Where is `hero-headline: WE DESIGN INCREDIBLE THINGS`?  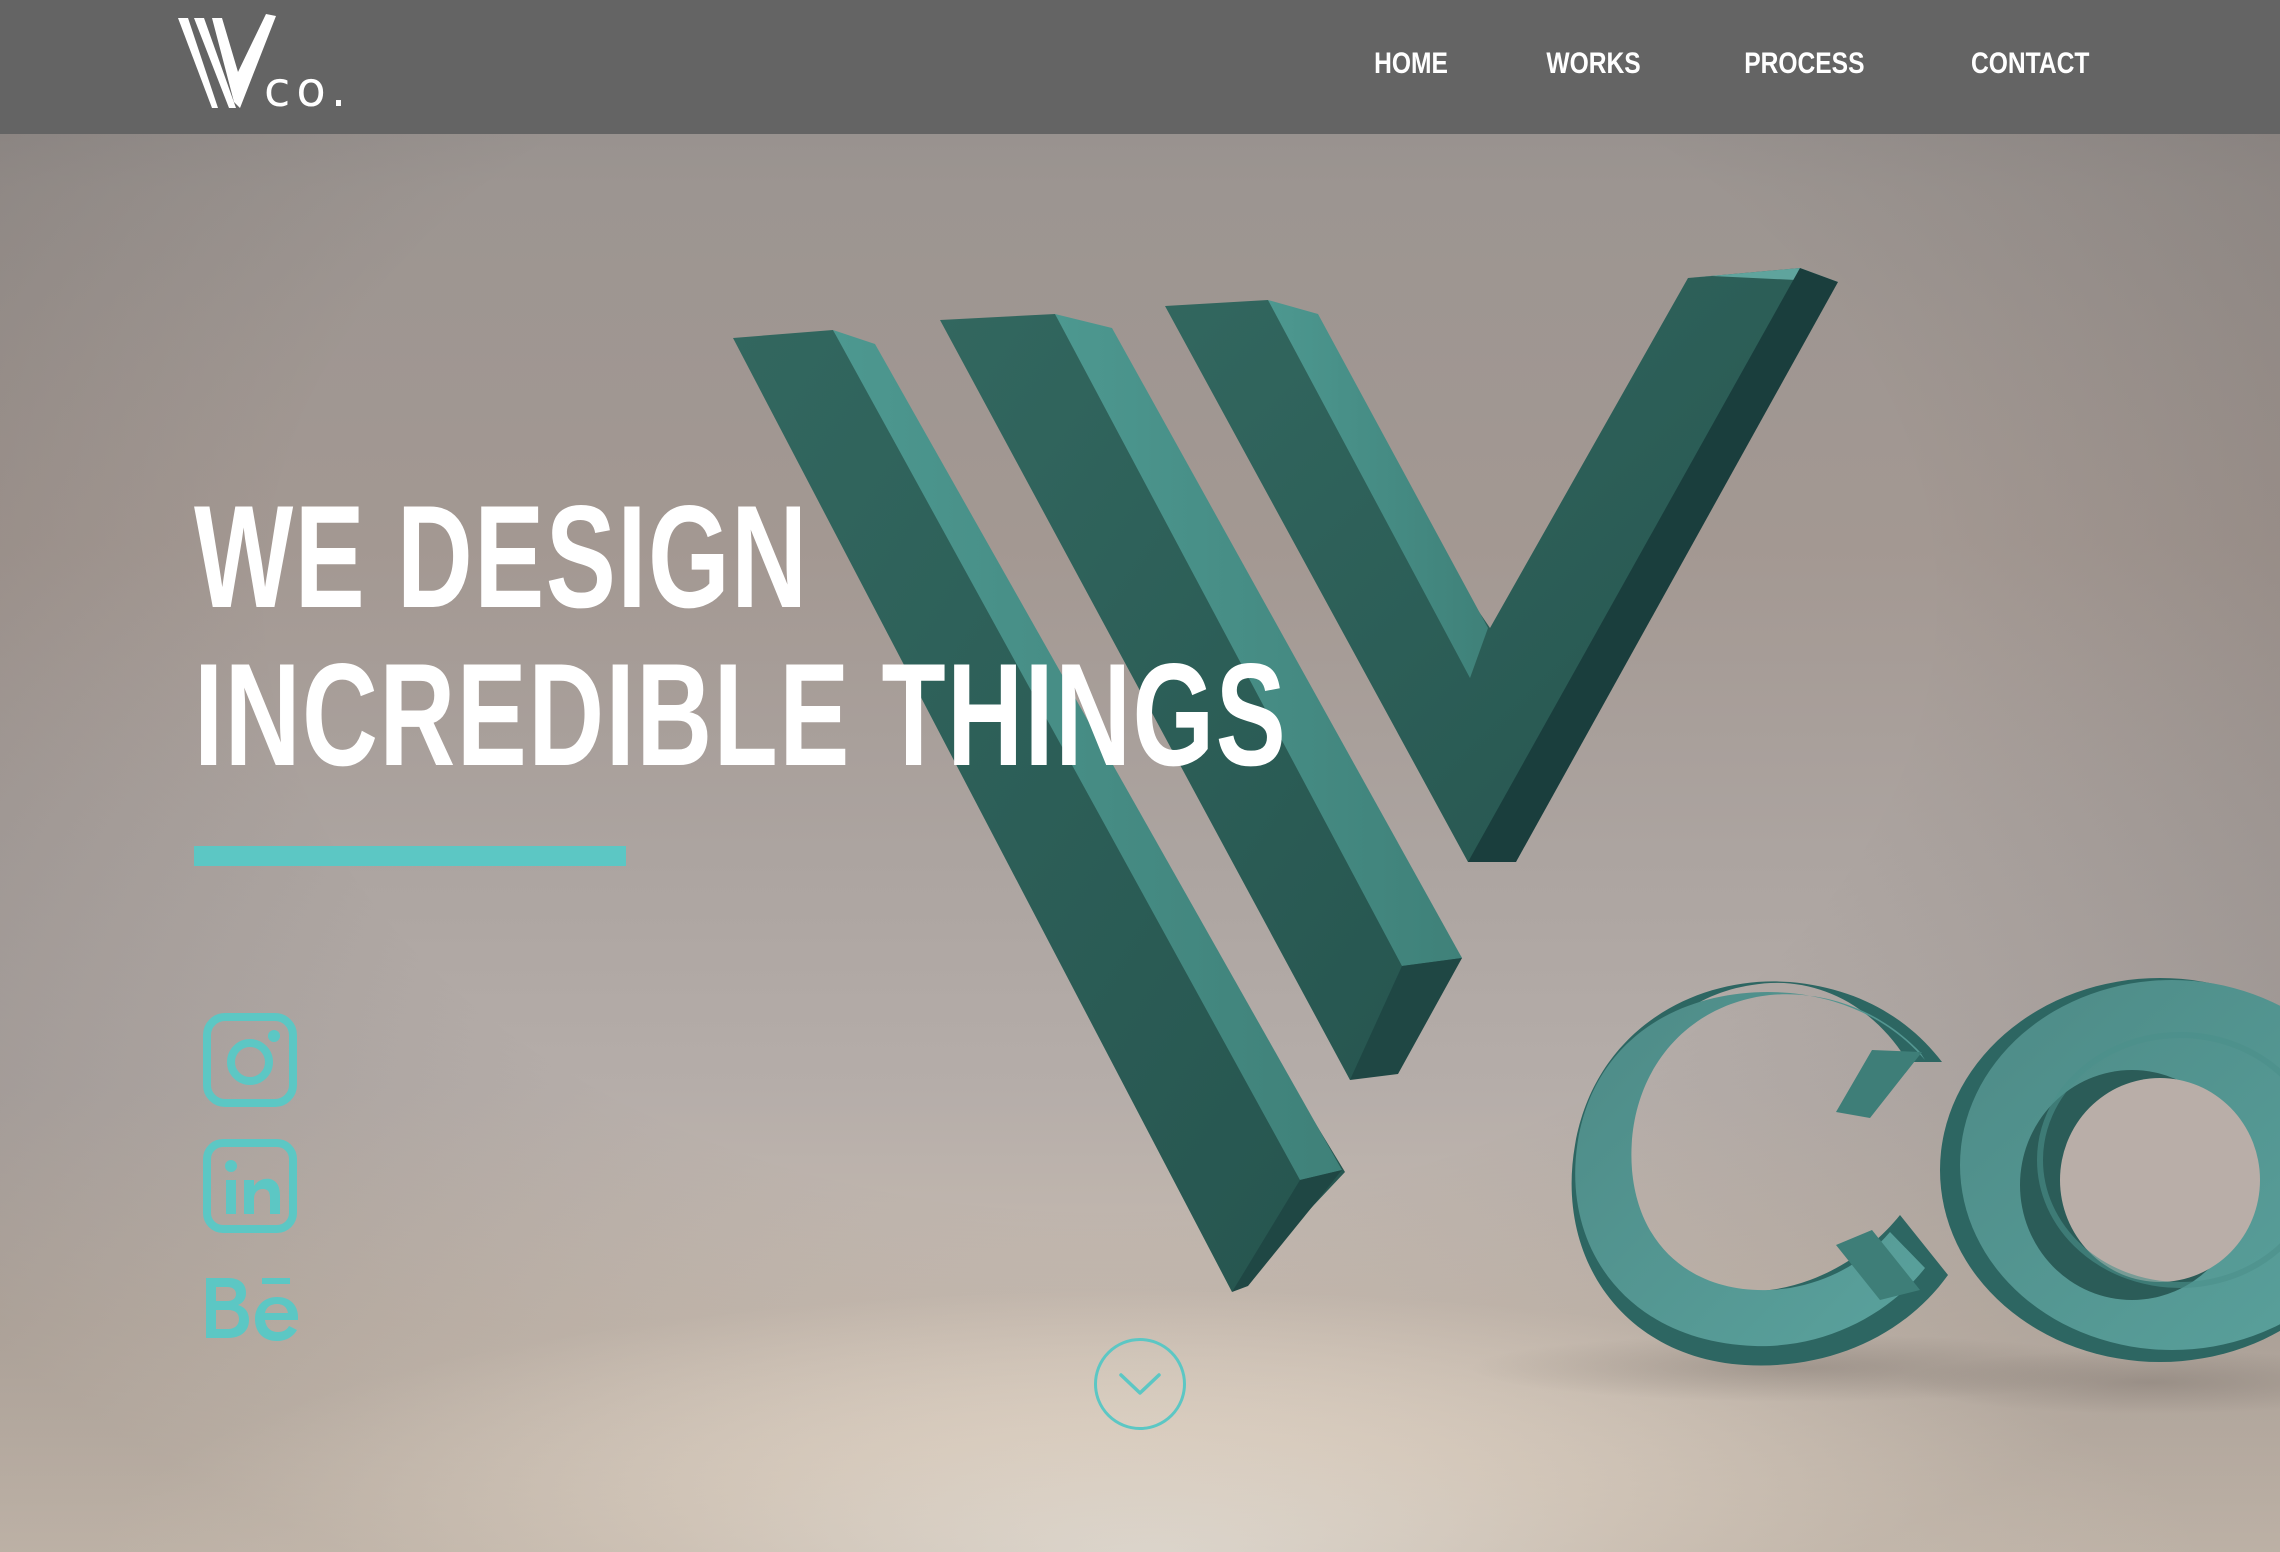
hero-headline: WE DESIGN INCREDIBLE THINGS is located at coordinates (740, 636).